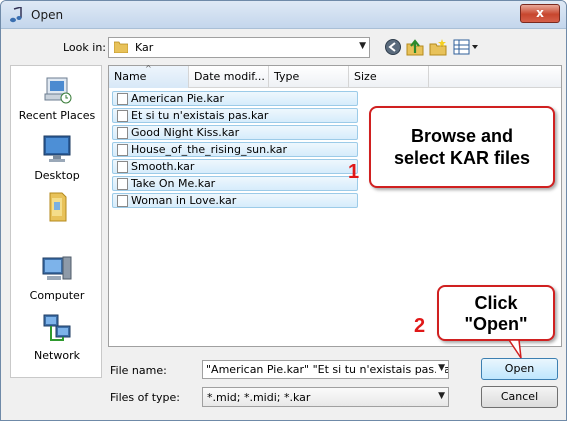 This screenshot has height=421, width=567. Describe the element at coordinates (438, 47) in the screenshot. I see `new-folder-icon` at that location.